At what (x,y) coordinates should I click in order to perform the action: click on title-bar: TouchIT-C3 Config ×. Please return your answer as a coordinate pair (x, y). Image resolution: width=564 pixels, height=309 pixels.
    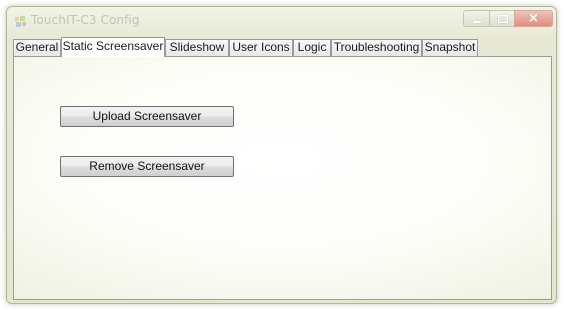
    Looking at the image, I should click on (281, 21).